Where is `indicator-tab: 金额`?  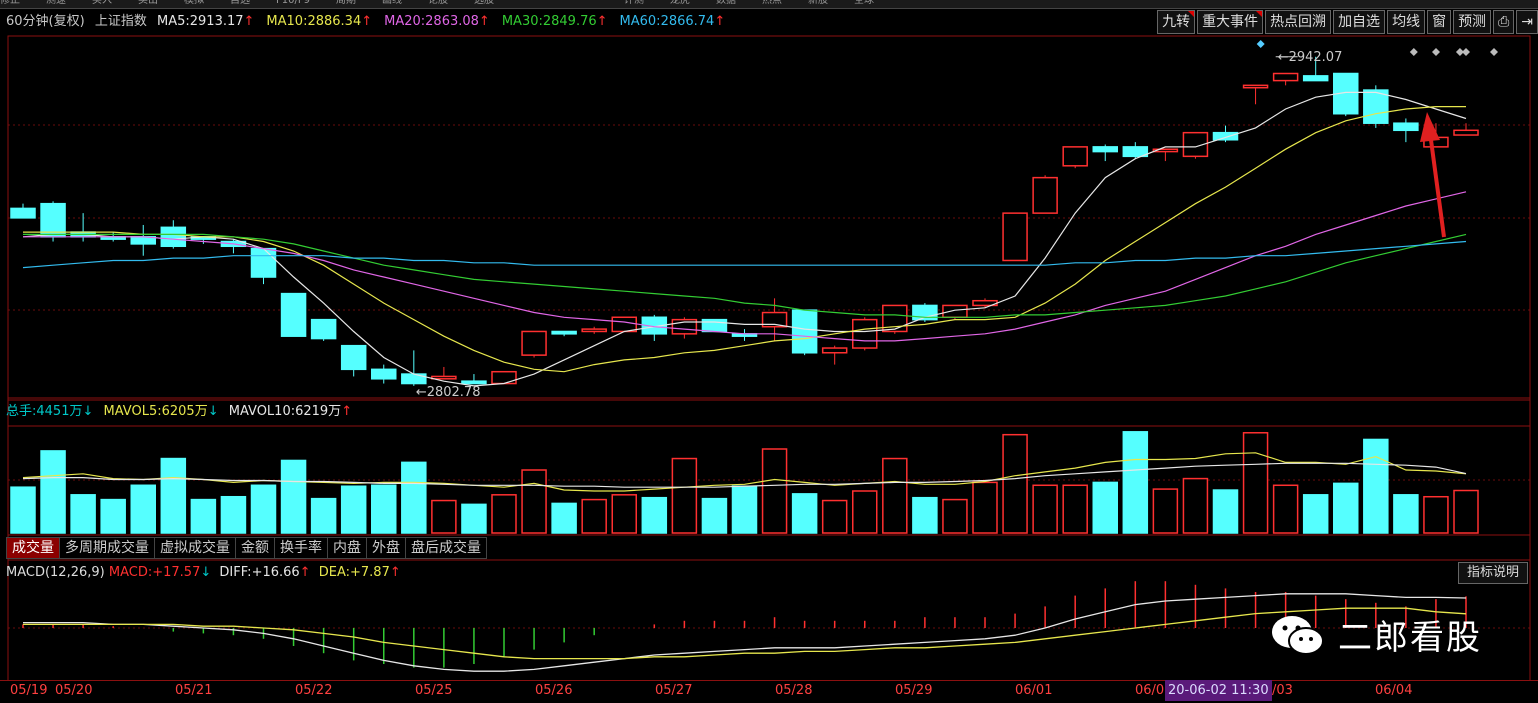
indicator-tab: 金额 is located at coordinates (255, 548).